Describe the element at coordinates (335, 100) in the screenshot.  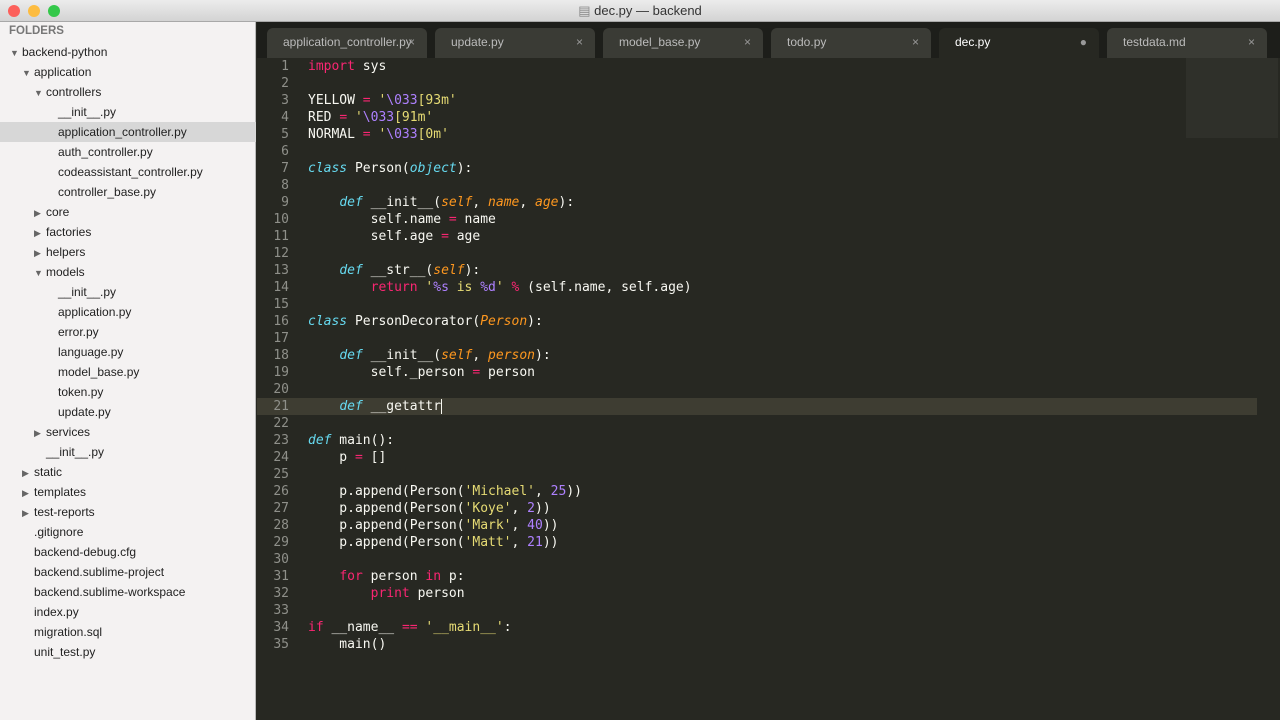
I see `code-token: YELLOW` at that location.